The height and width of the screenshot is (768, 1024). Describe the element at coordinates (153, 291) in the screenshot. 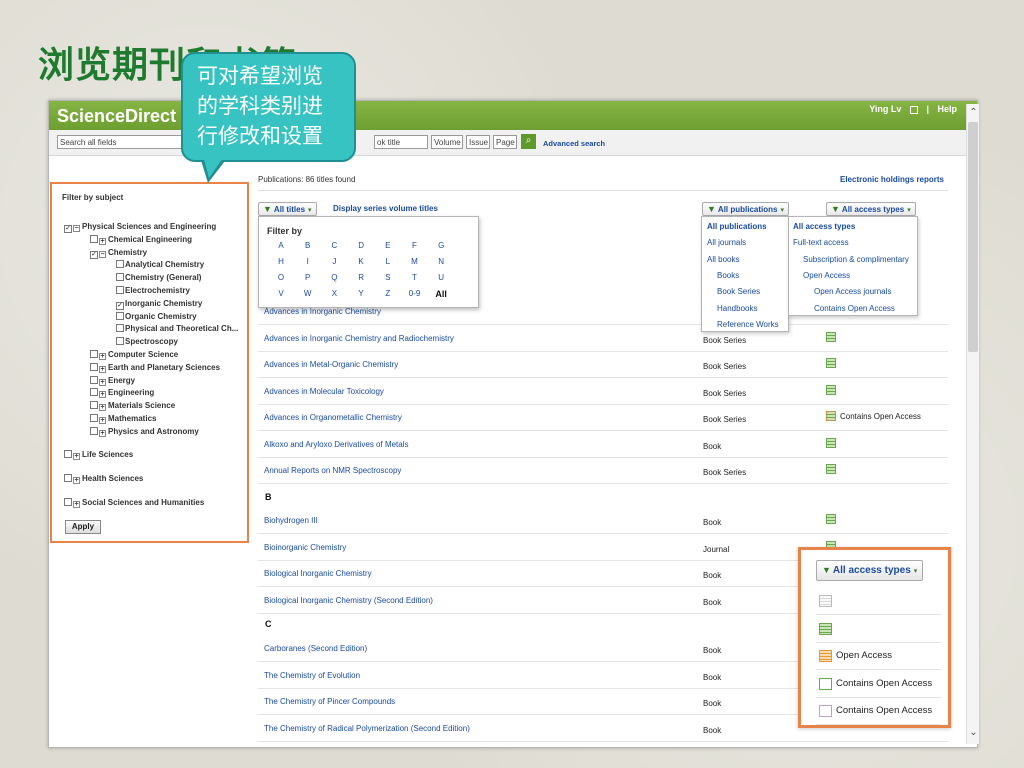

I see `subject-tree-item: Electrochemistry` at that location.